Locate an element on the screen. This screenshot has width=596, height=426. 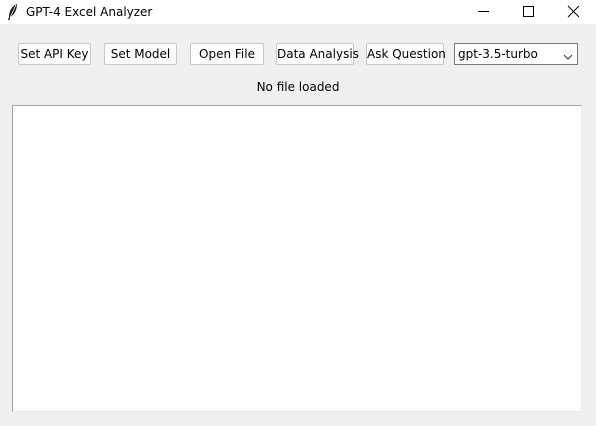
minimize-icon is located at coordinates (483, 11).